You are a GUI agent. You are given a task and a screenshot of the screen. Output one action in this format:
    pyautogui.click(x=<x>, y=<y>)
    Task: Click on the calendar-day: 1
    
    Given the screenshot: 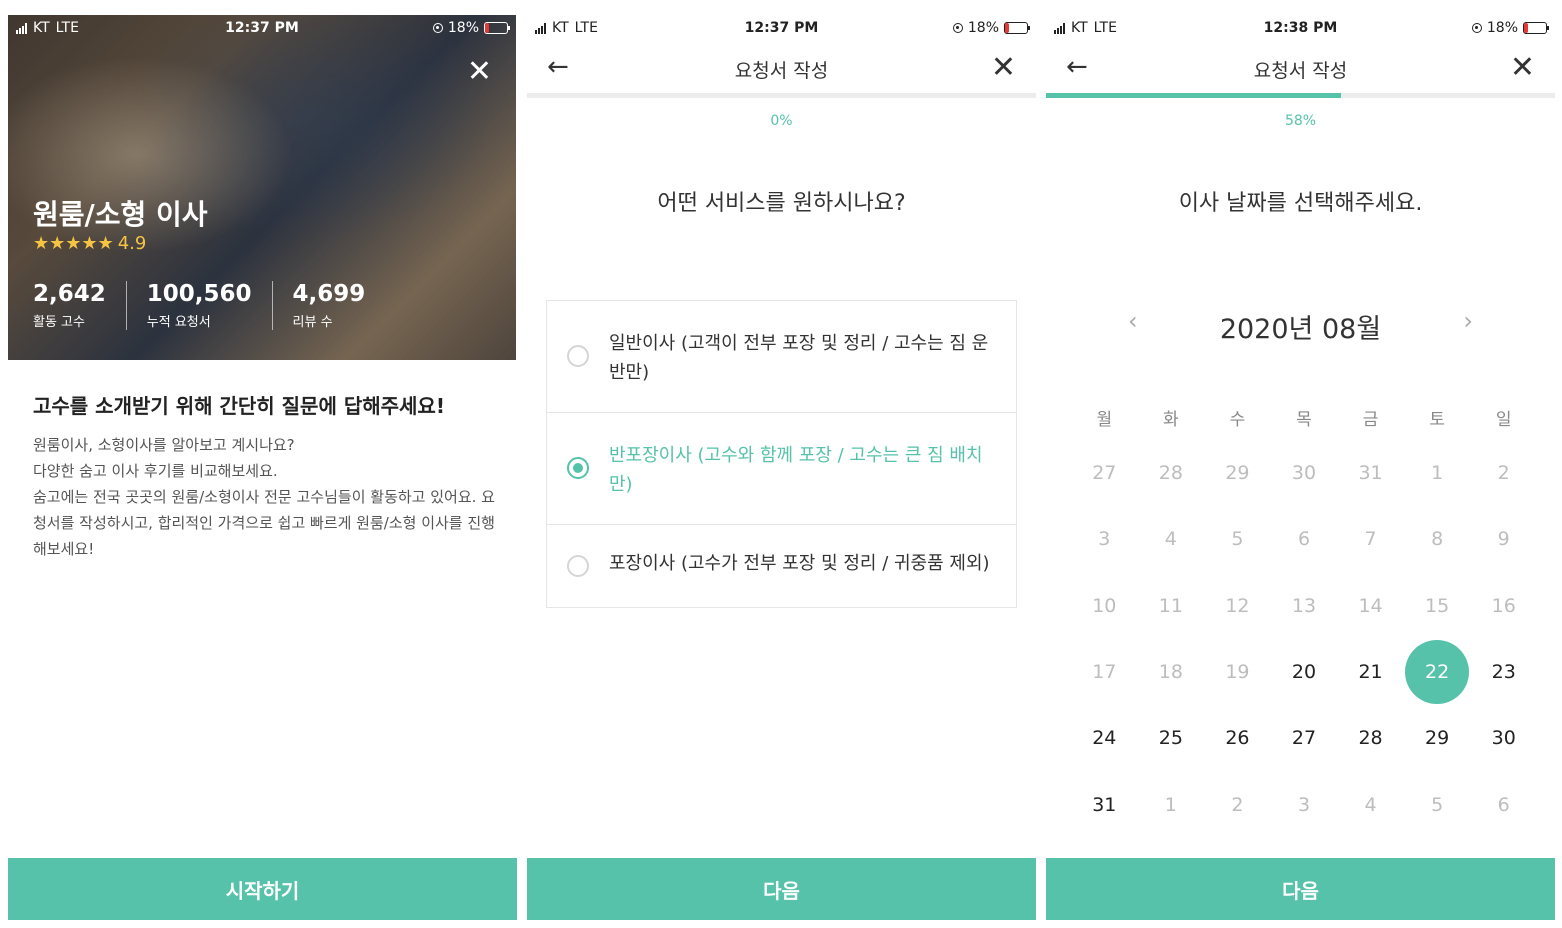 What is the action you would take?
    pyautogui.click(x=1437, y=473)
    